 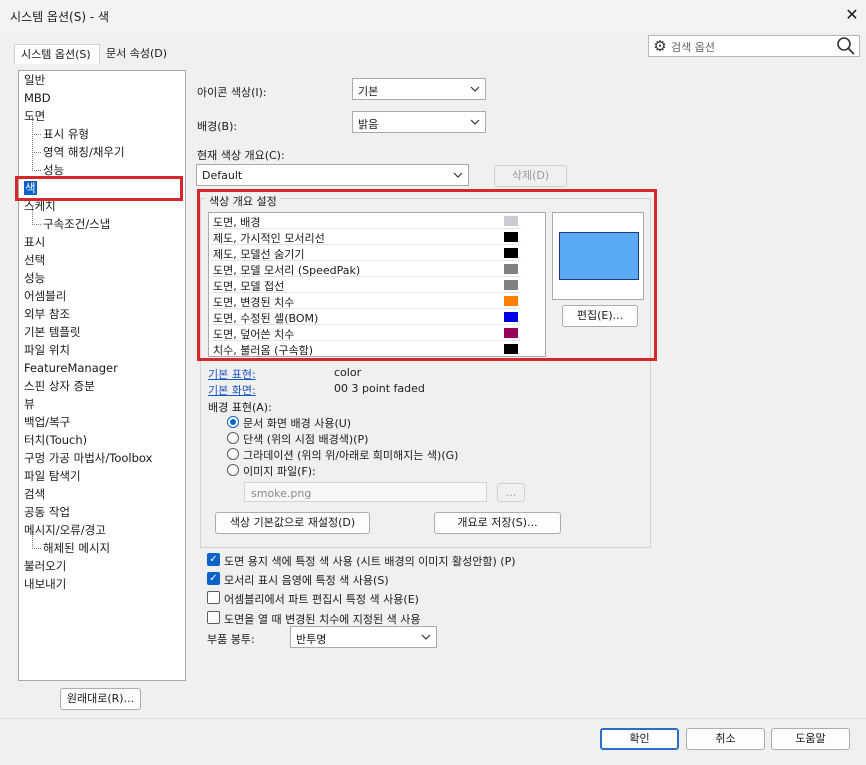 What do you see at coordinates (281, 493) in the screenshot?
I see `image-file-value: smoke.png` at bounding box center [281, 493].